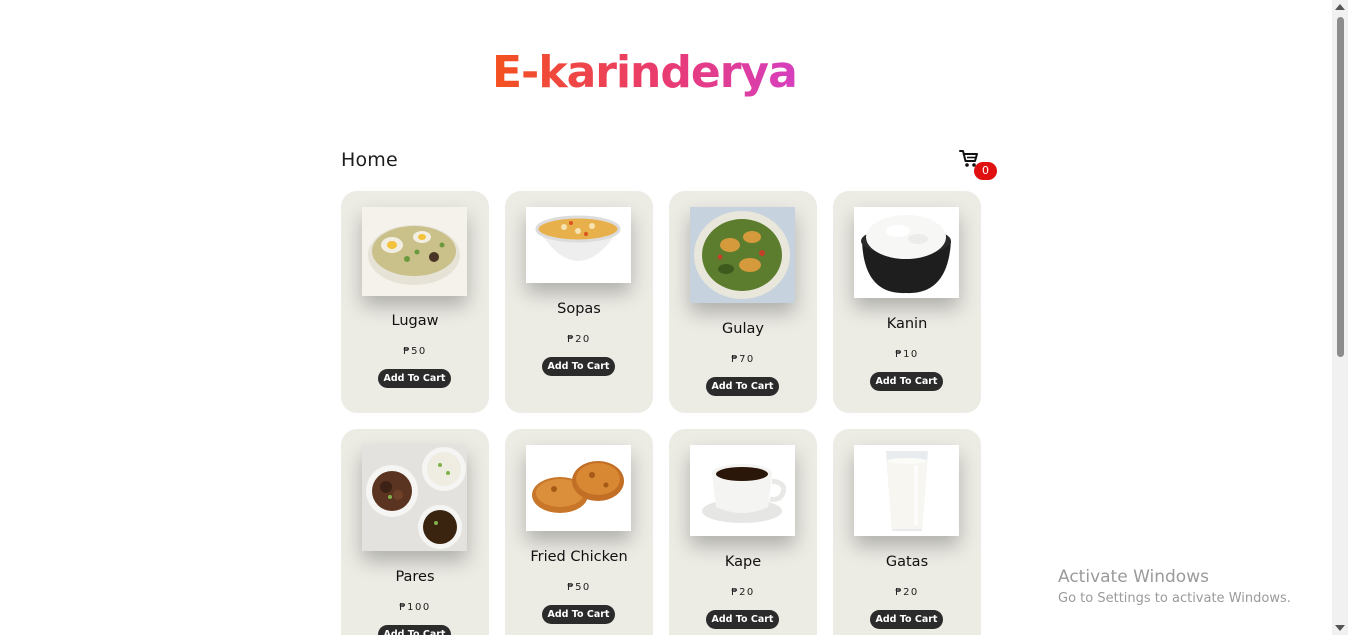 The image size is (1348, 635). I want to click on product-name: Kape, so click(743, 562).